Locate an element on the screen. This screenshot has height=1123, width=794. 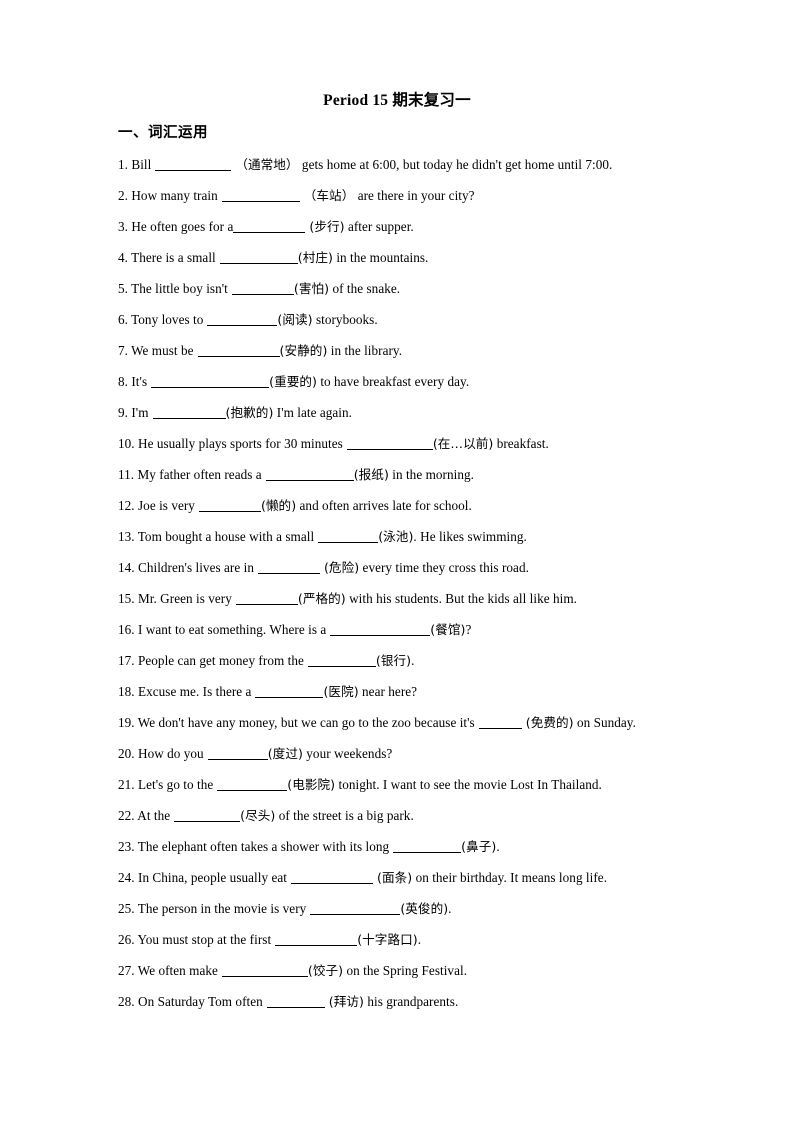
item-text-before-blank: We often make is located at coordinates (177, 970).